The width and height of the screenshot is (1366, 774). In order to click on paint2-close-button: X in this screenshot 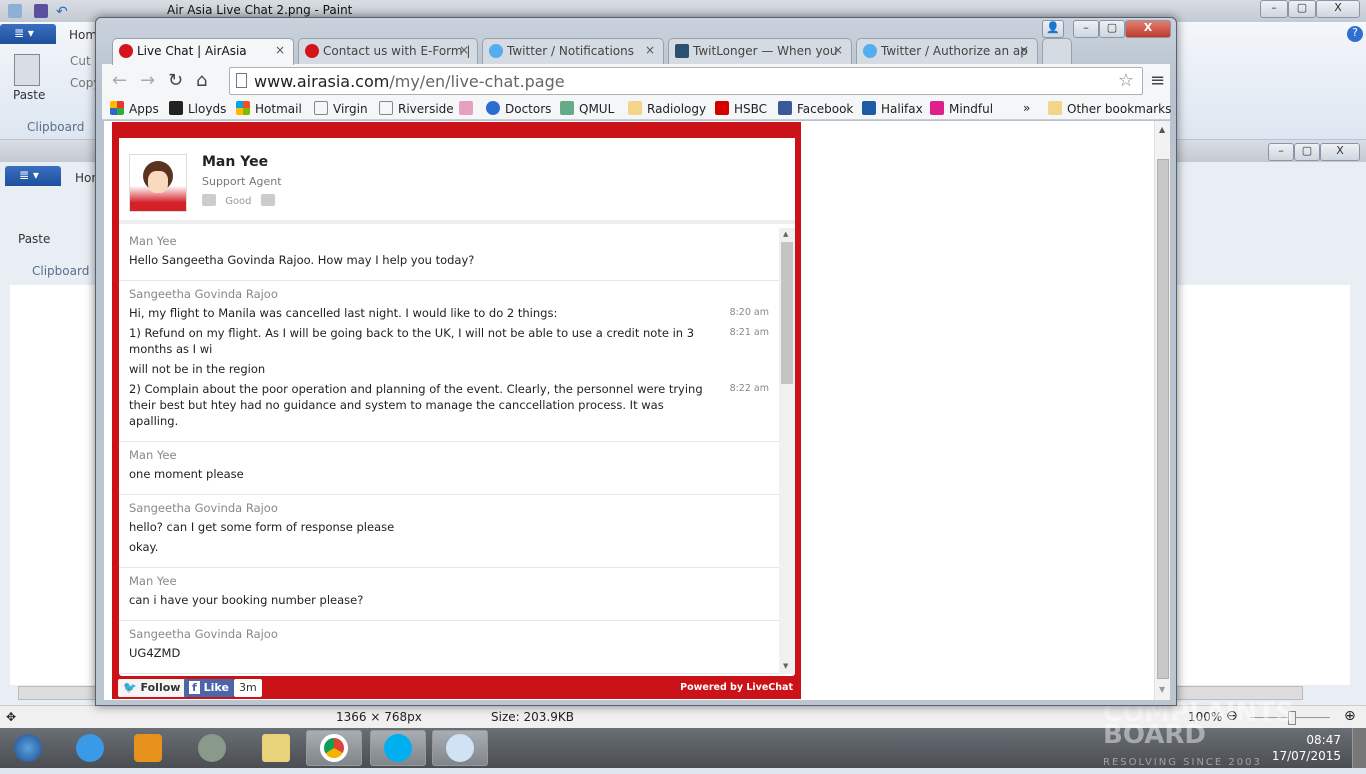, I will do `click(1340, 152)`.